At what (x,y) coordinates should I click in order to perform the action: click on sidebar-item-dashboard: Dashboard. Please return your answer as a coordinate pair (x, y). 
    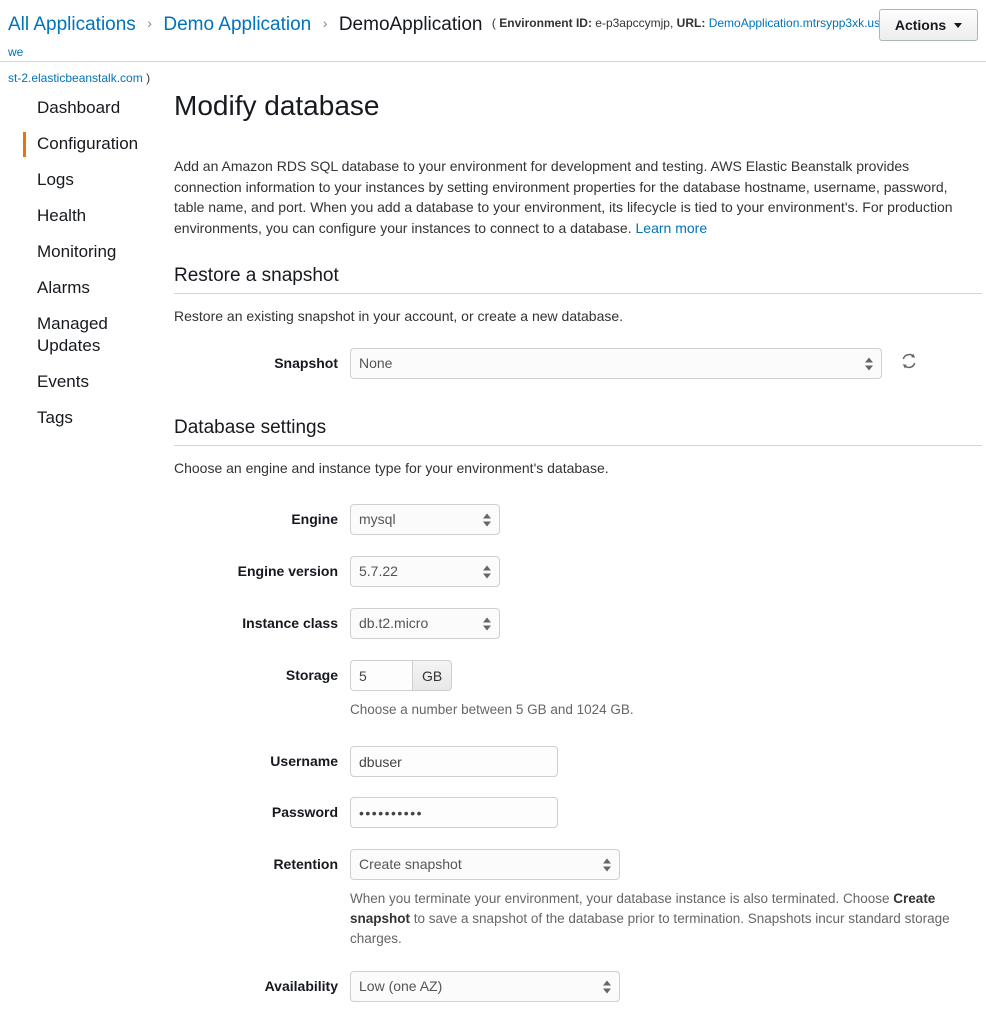
    Looking at the image, I should click on (86, 108).